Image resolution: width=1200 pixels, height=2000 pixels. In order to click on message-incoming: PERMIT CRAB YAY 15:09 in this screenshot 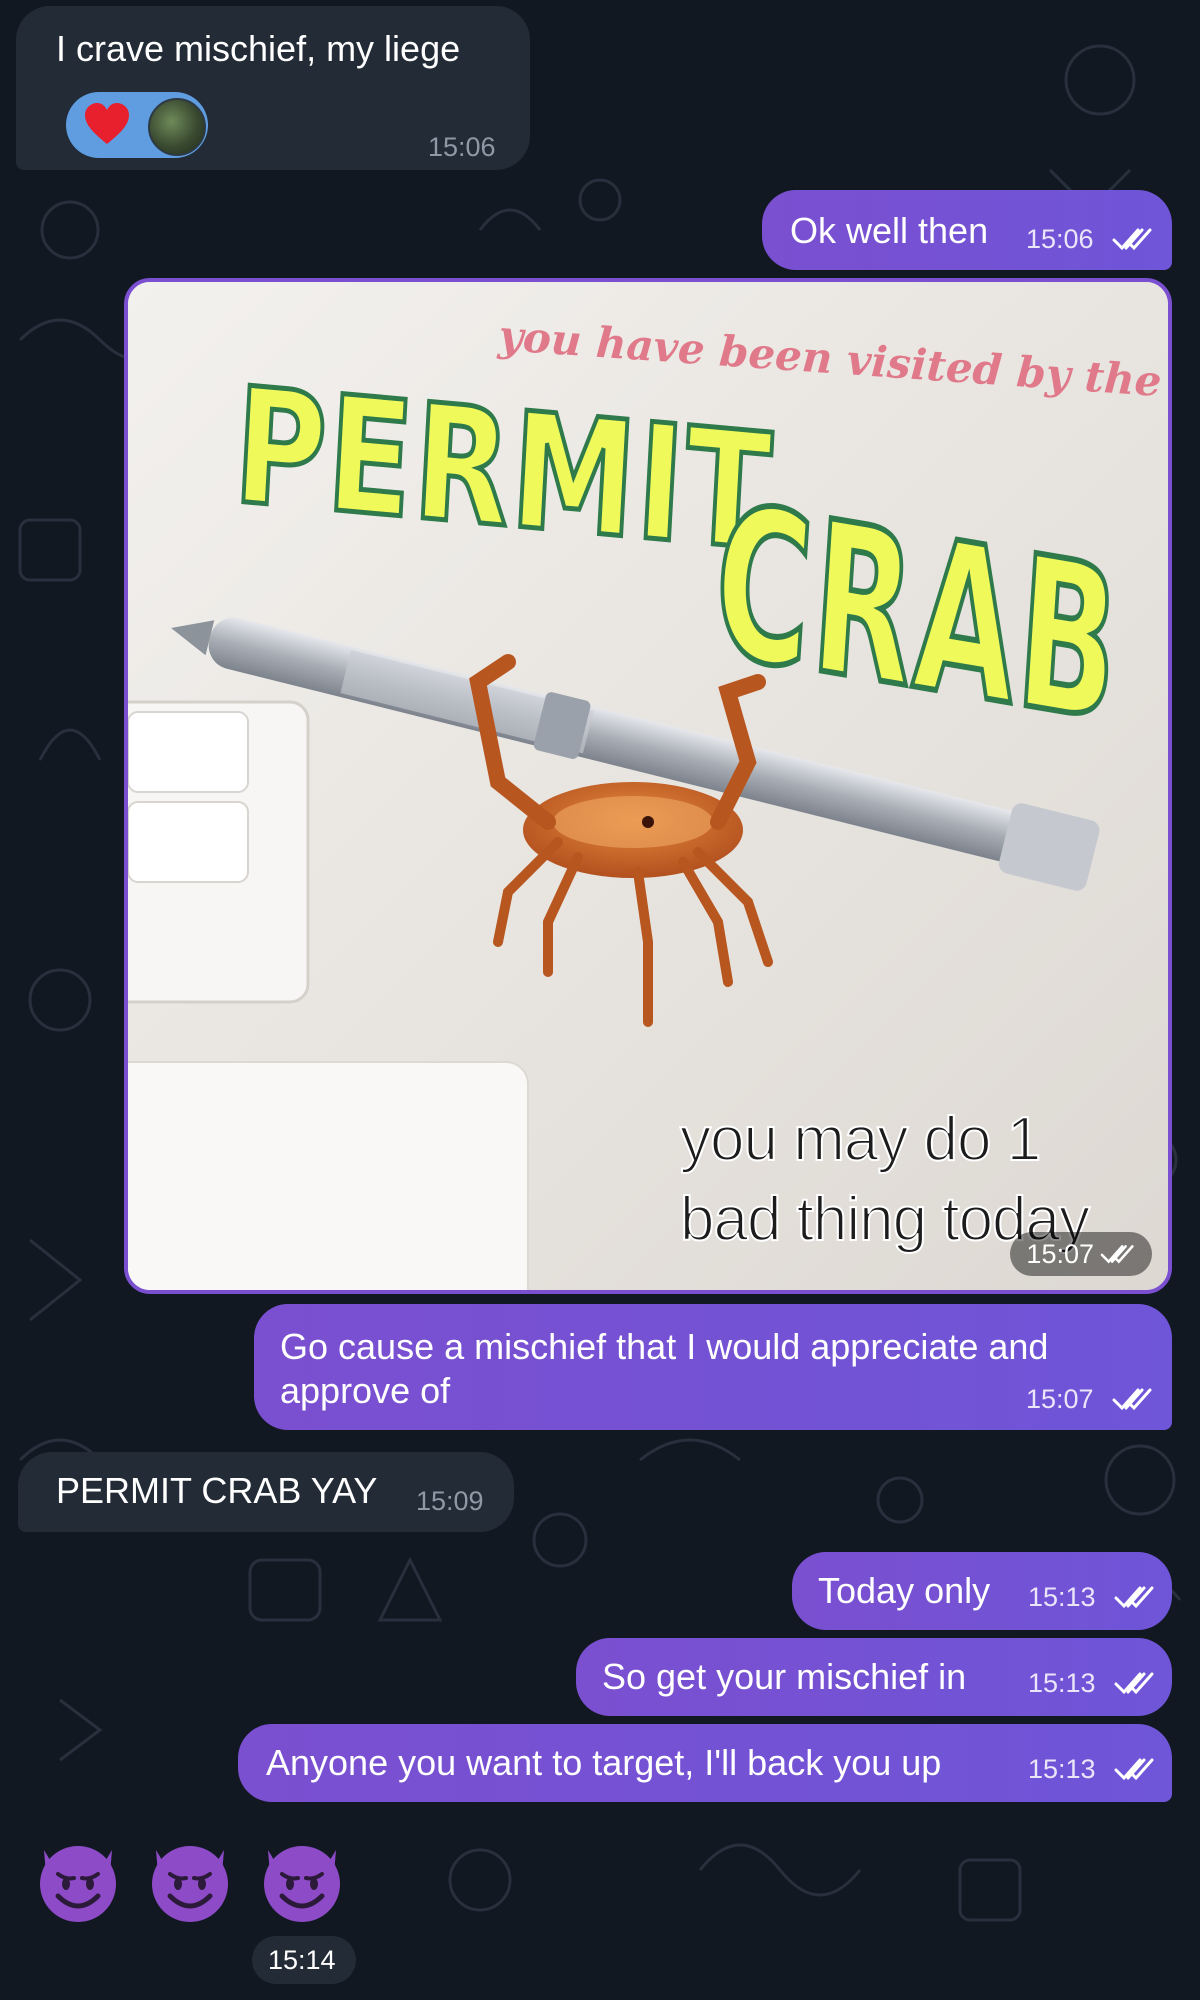, I will do `click(266, 1492)`.